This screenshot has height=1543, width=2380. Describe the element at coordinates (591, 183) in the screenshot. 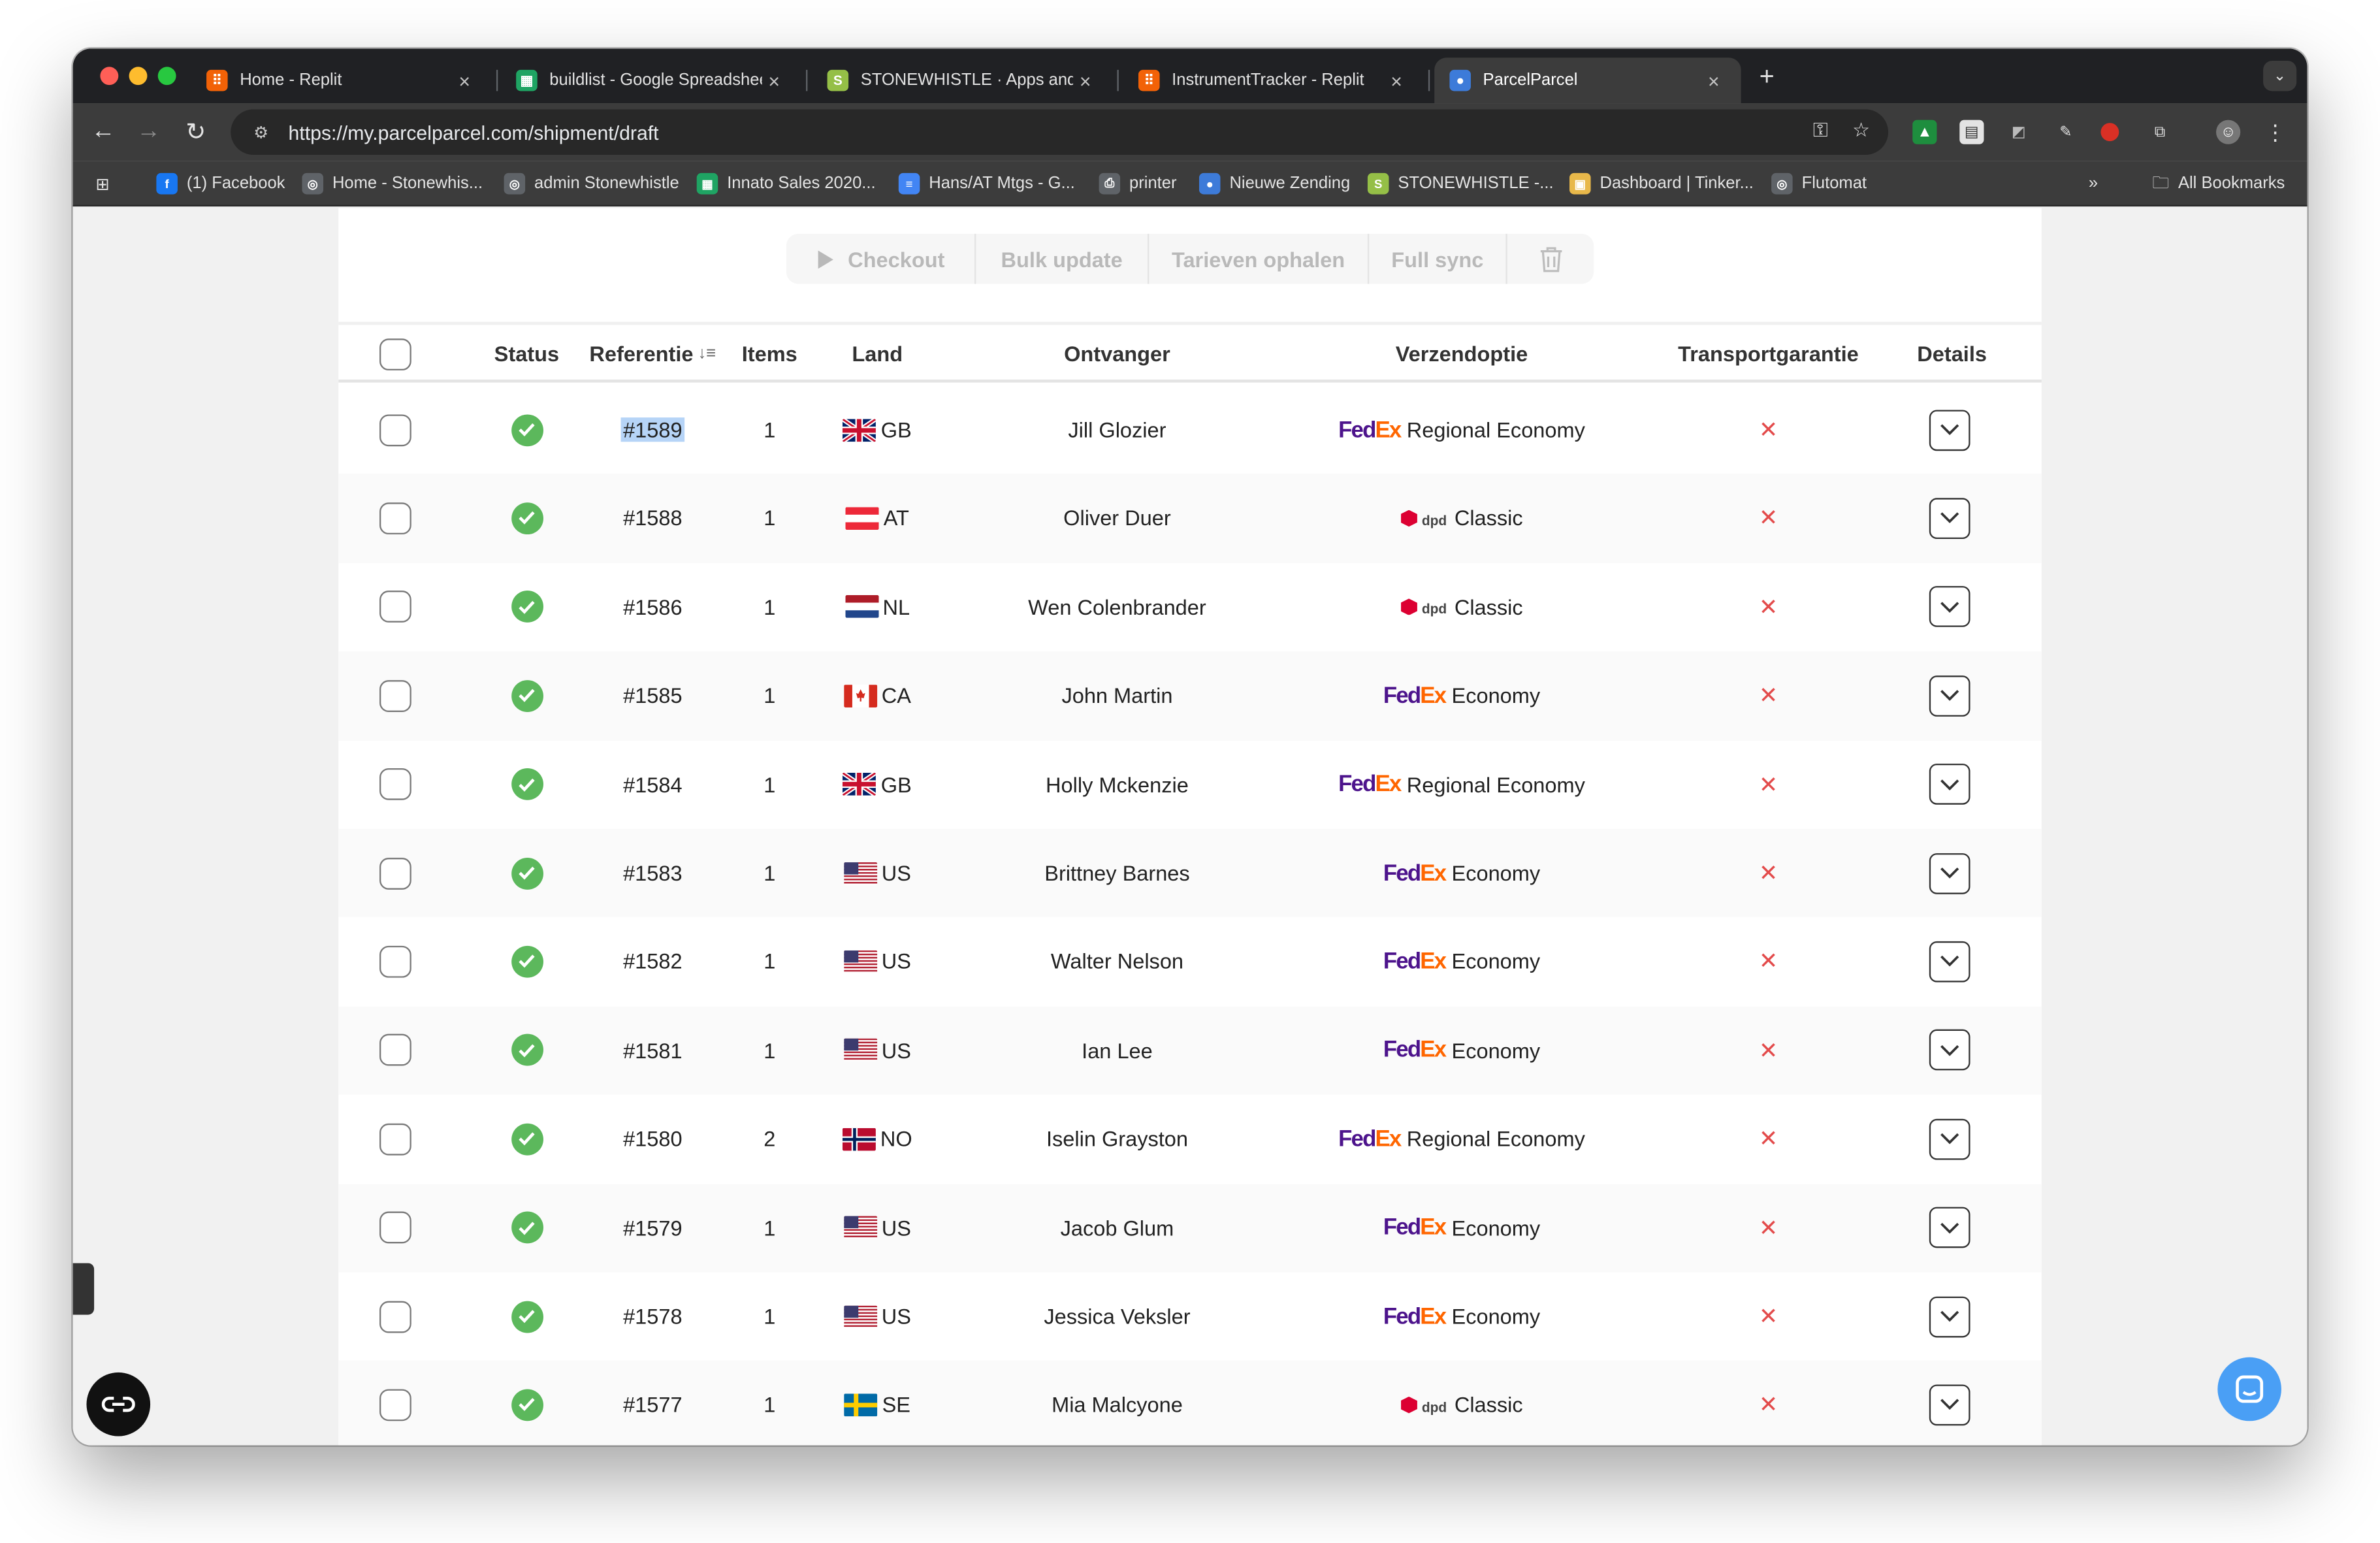

I see `bookmark-3: ◎ admin Stonewhistle` at that location.